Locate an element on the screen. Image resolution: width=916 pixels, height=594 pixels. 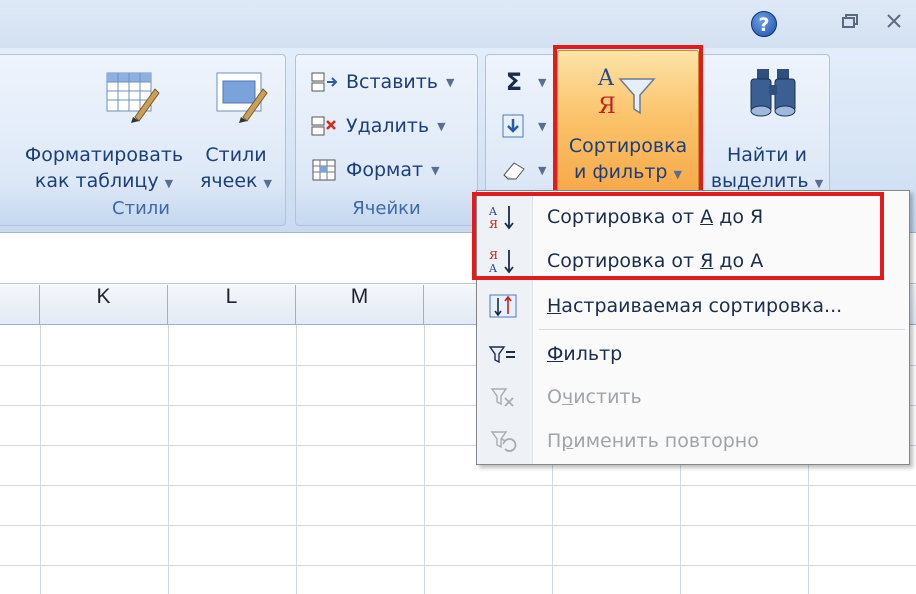
column-header-partial is located at coordinates (20, 305).